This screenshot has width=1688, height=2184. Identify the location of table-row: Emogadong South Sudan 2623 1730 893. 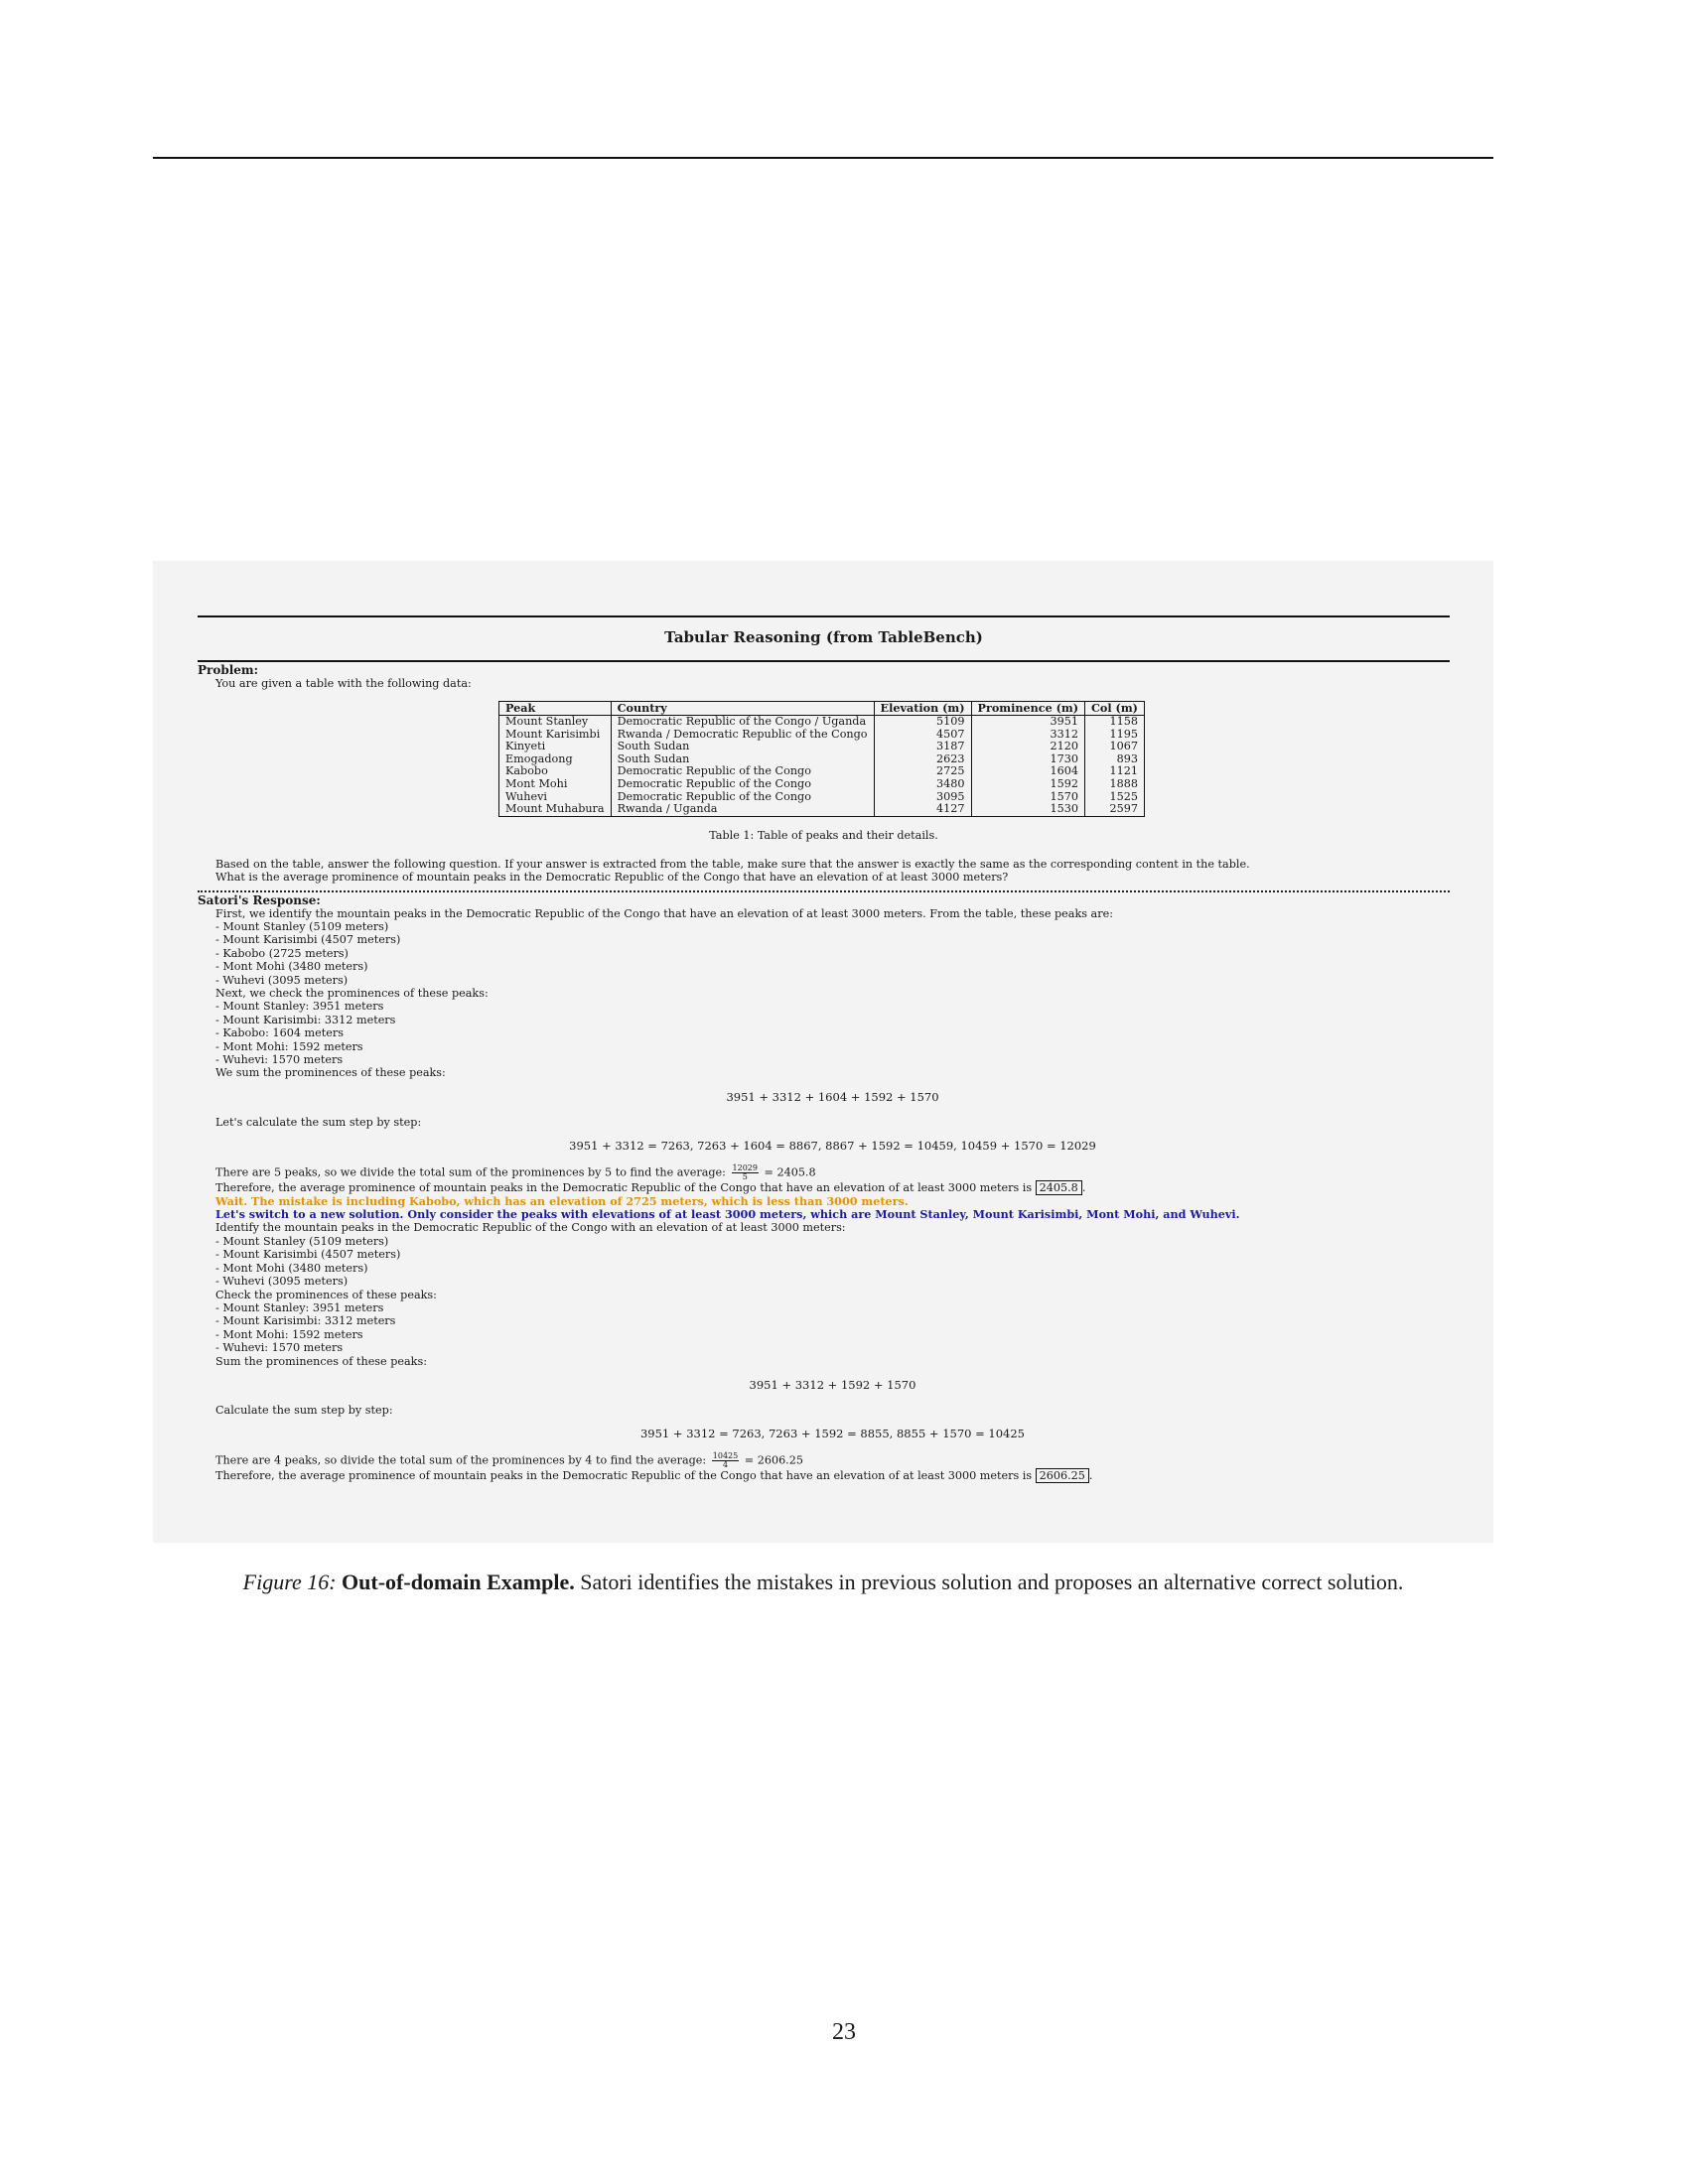
(821, 759).